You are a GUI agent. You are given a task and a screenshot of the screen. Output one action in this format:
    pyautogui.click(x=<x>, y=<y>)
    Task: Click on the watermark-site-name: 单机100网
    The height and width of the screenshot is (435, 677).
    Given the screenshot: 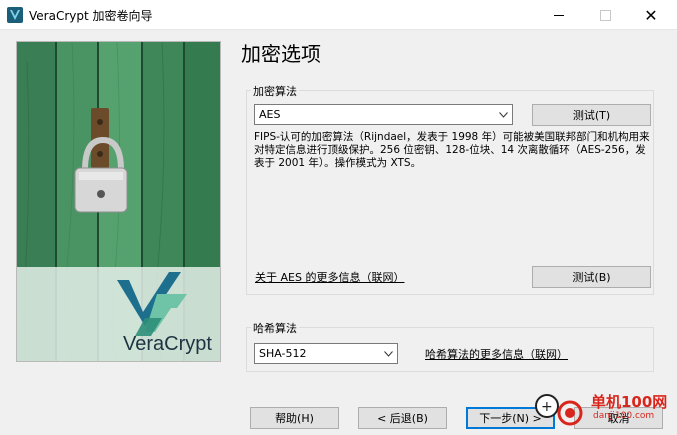 What is the action you would take?
    pyautogui.click(x=629, y=402)
    